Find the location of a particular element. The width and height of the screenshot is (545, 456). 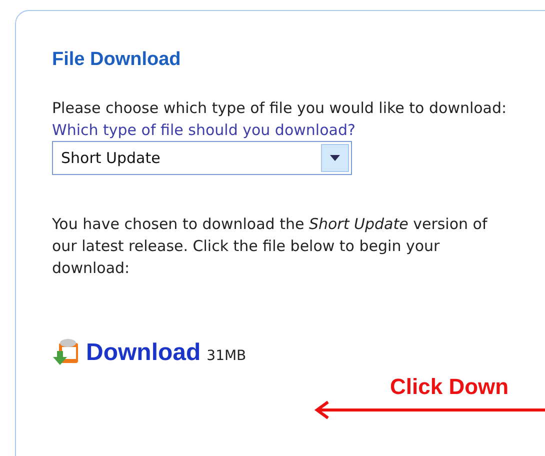

panel-title: File Download is located at coordinates (117, 60).